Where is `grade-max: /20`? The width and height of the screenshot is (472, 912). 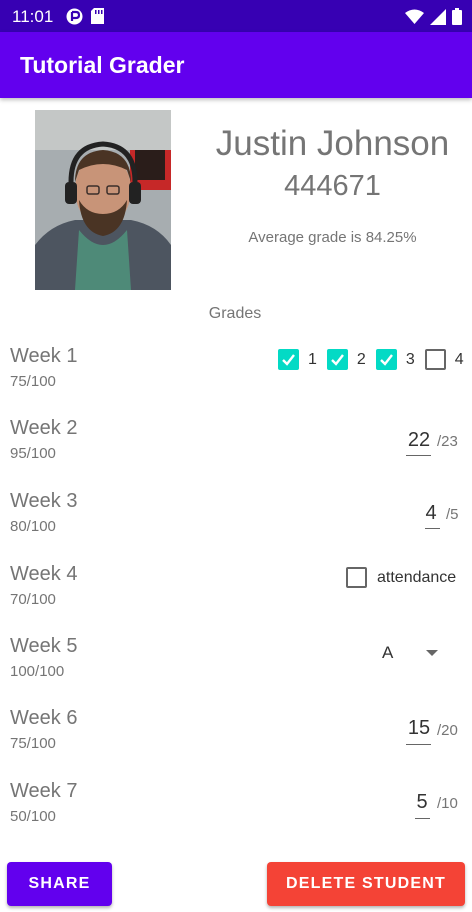
grade-max: /20 is located at coordinates (447, 730).